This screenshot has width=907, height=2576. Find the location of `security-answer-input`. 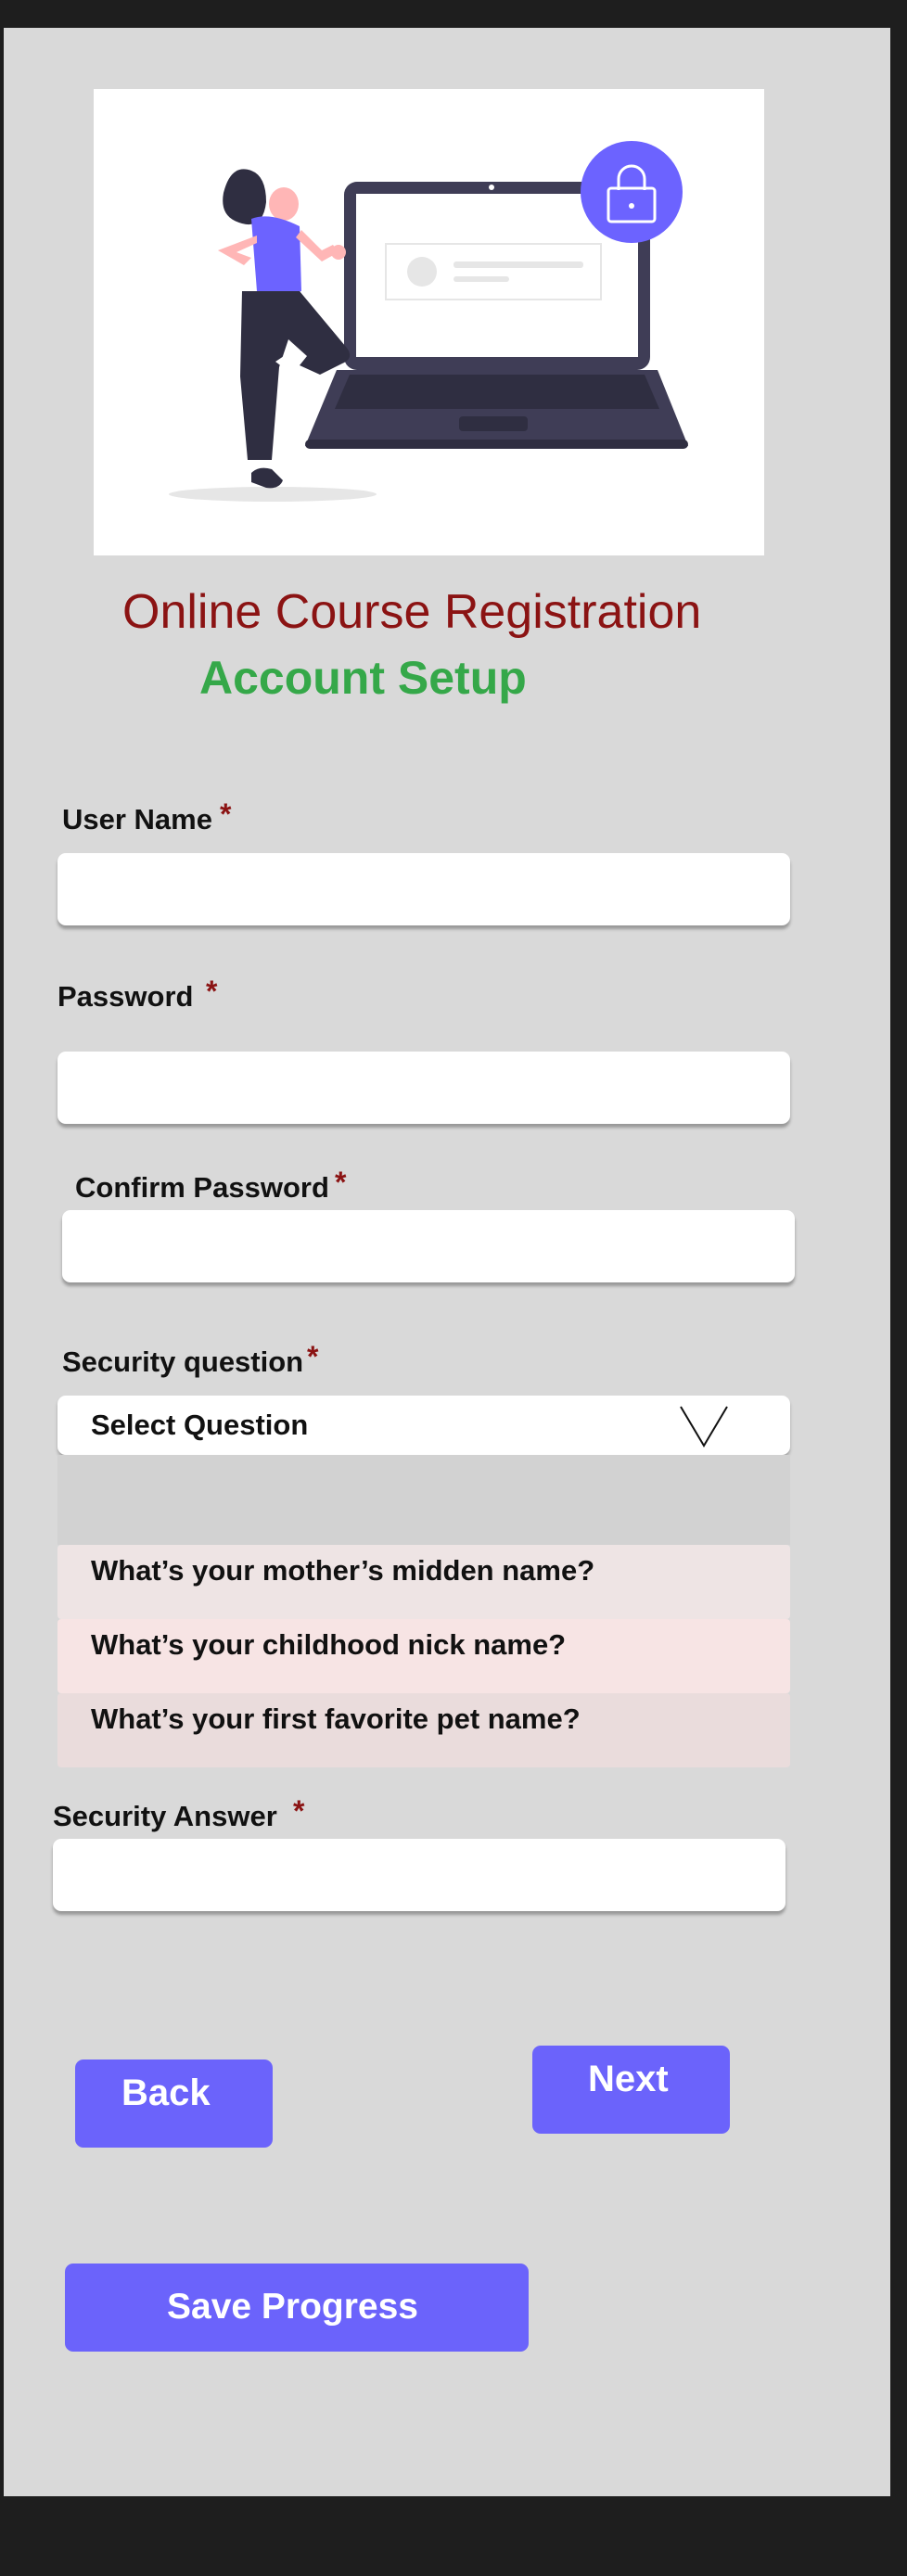

security-answer-input is located at coordinates (419, 1875).